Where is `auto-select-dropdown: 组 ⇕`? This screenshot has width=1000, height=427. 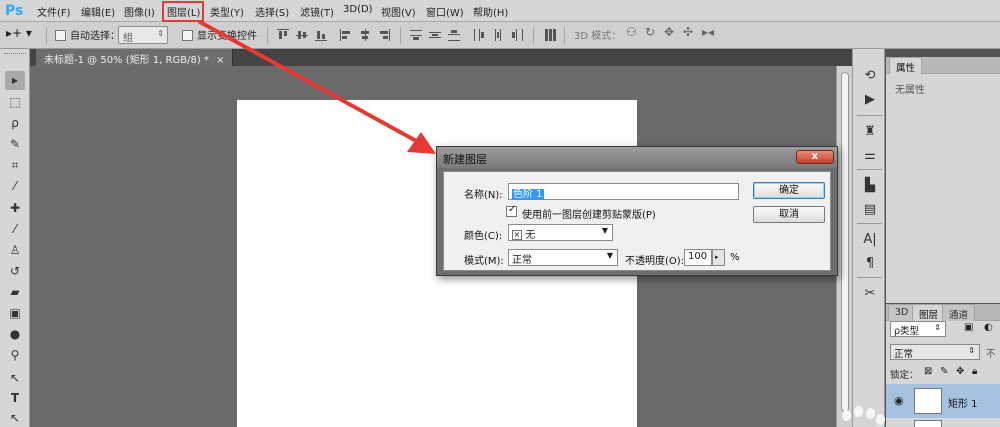
auto-select-dropdown: 组 ⇕ is located at coordinates (143, 35).